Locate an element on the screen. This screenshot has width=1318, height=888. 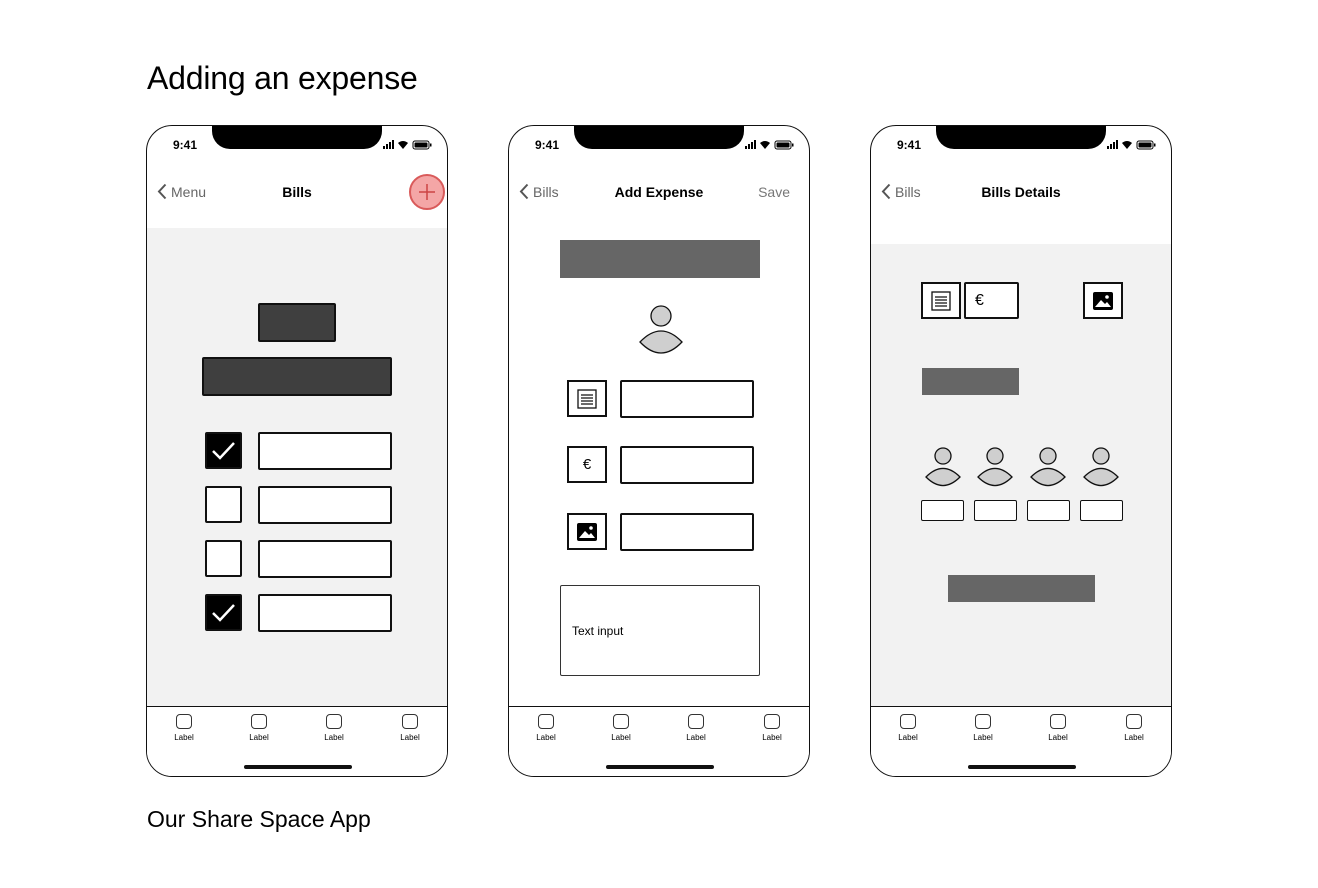
nav-bar: Menu Bills is located at coordinates (297, 192).